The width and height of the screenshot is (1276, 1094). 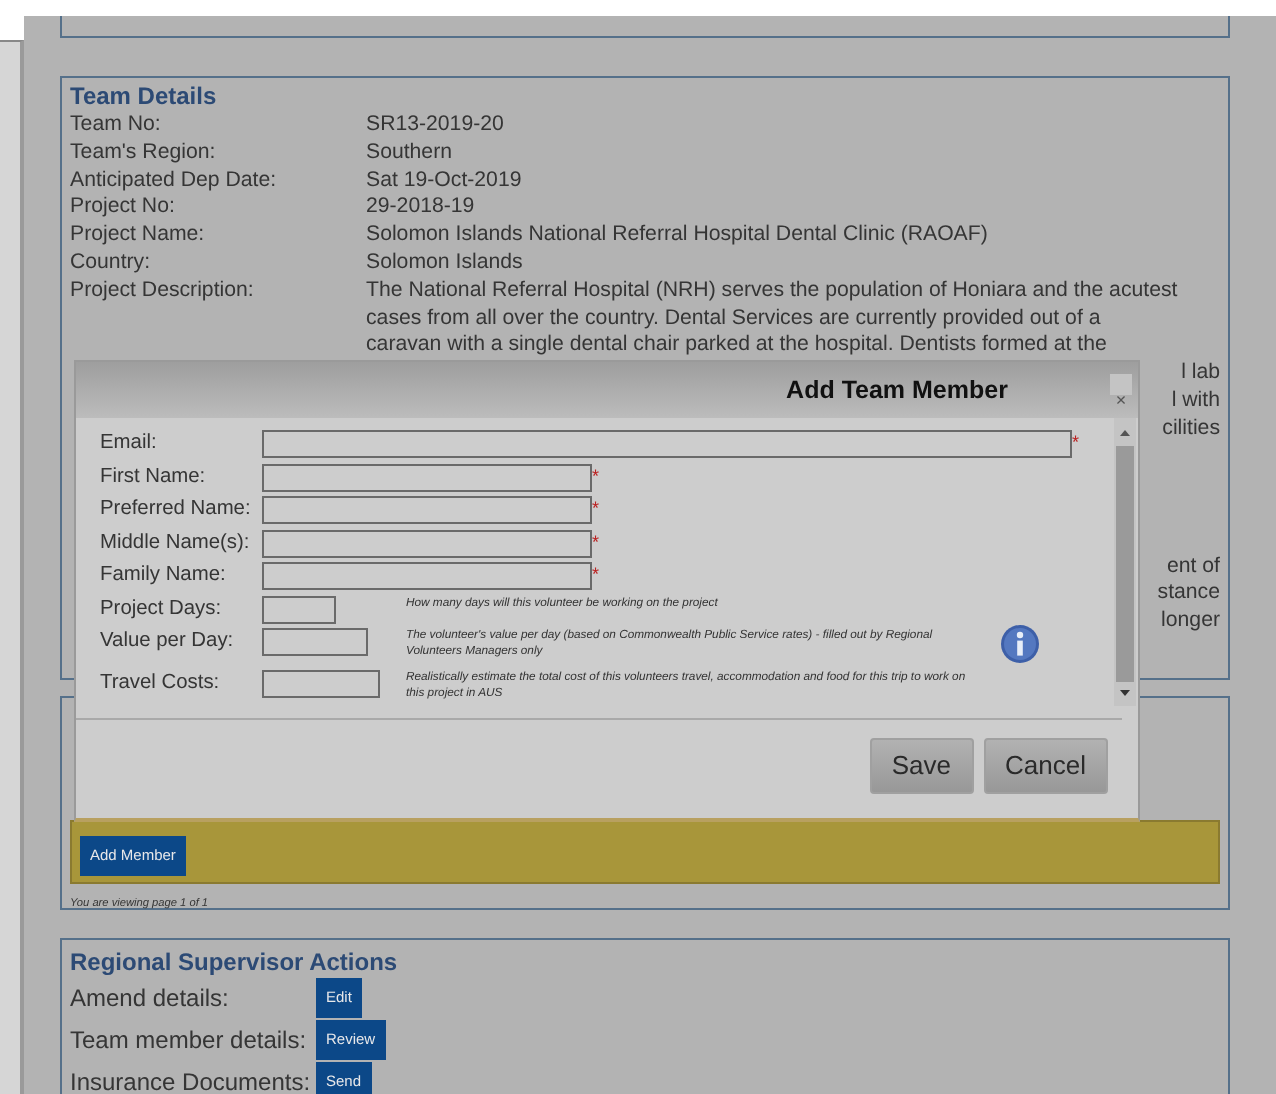 What do you see at coordinates (116, 126) in the screenshot?
I see `field-label: Team No:` at bounding box center [116, 126].